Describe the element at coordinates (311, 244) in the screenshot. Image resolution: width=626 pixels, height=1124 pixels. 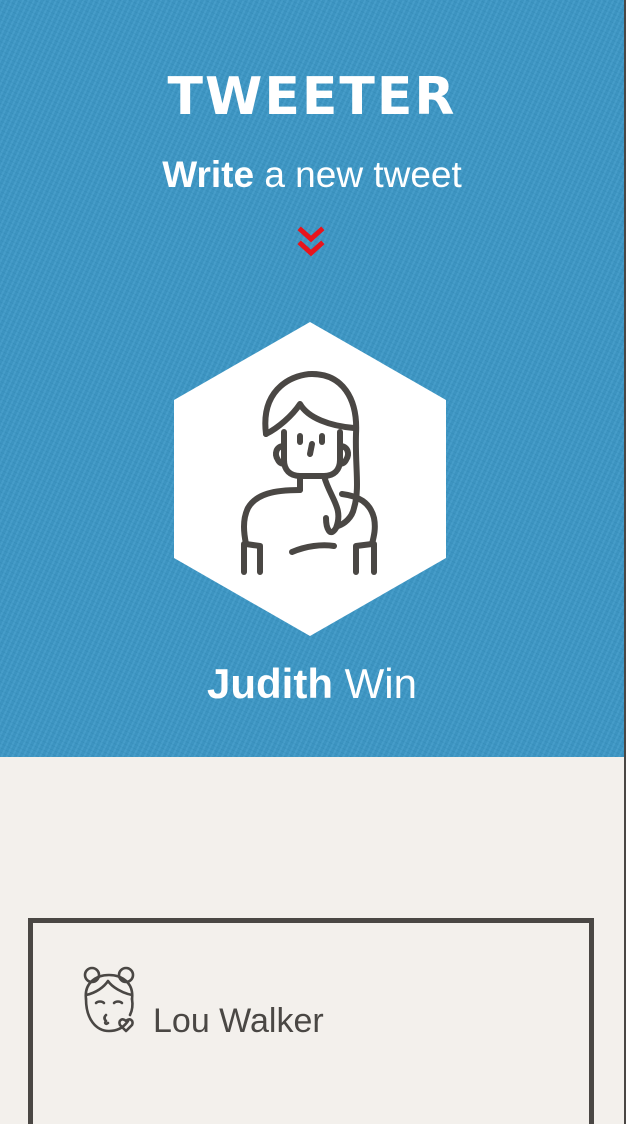
I see `double-chevron-down-icon` at that location.